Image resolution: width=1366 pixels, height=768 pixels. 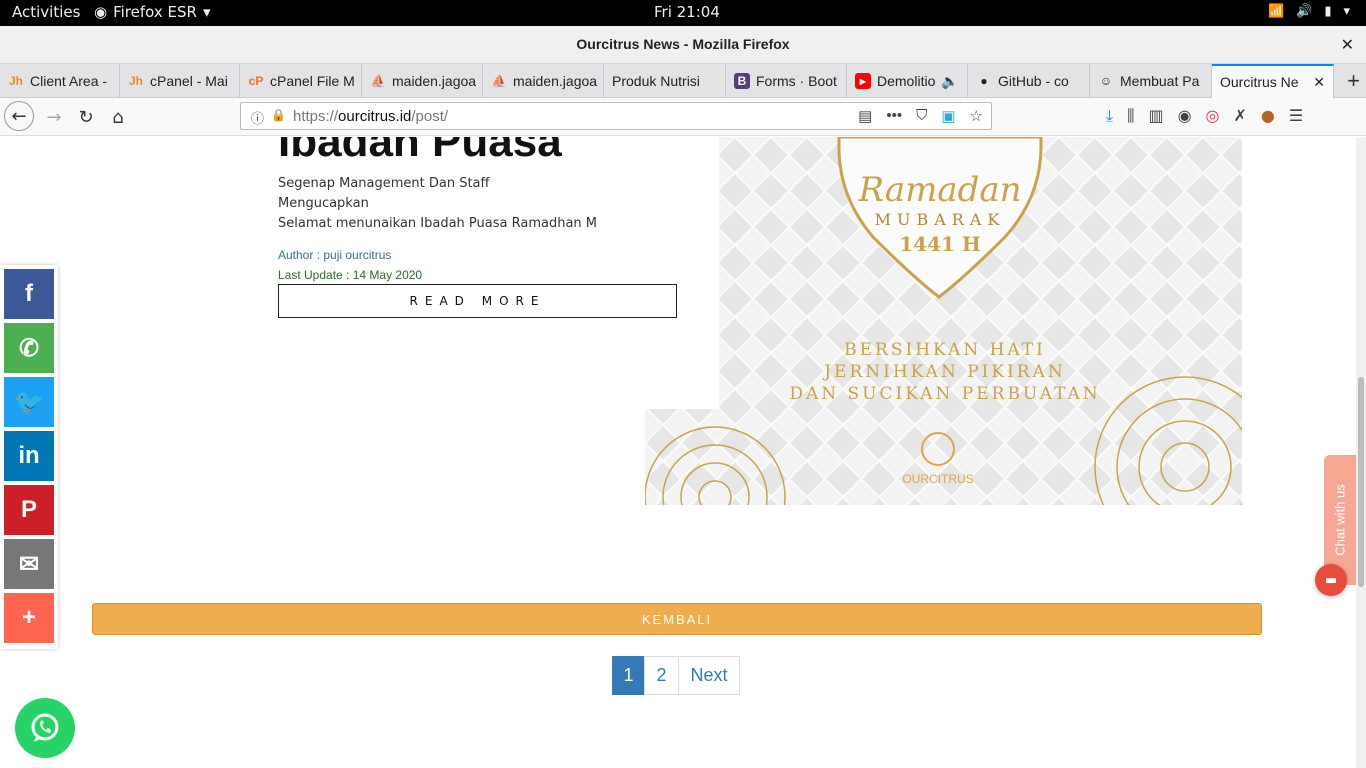 I want to click on account-icon: ◉, so click(x=1185, y=116).